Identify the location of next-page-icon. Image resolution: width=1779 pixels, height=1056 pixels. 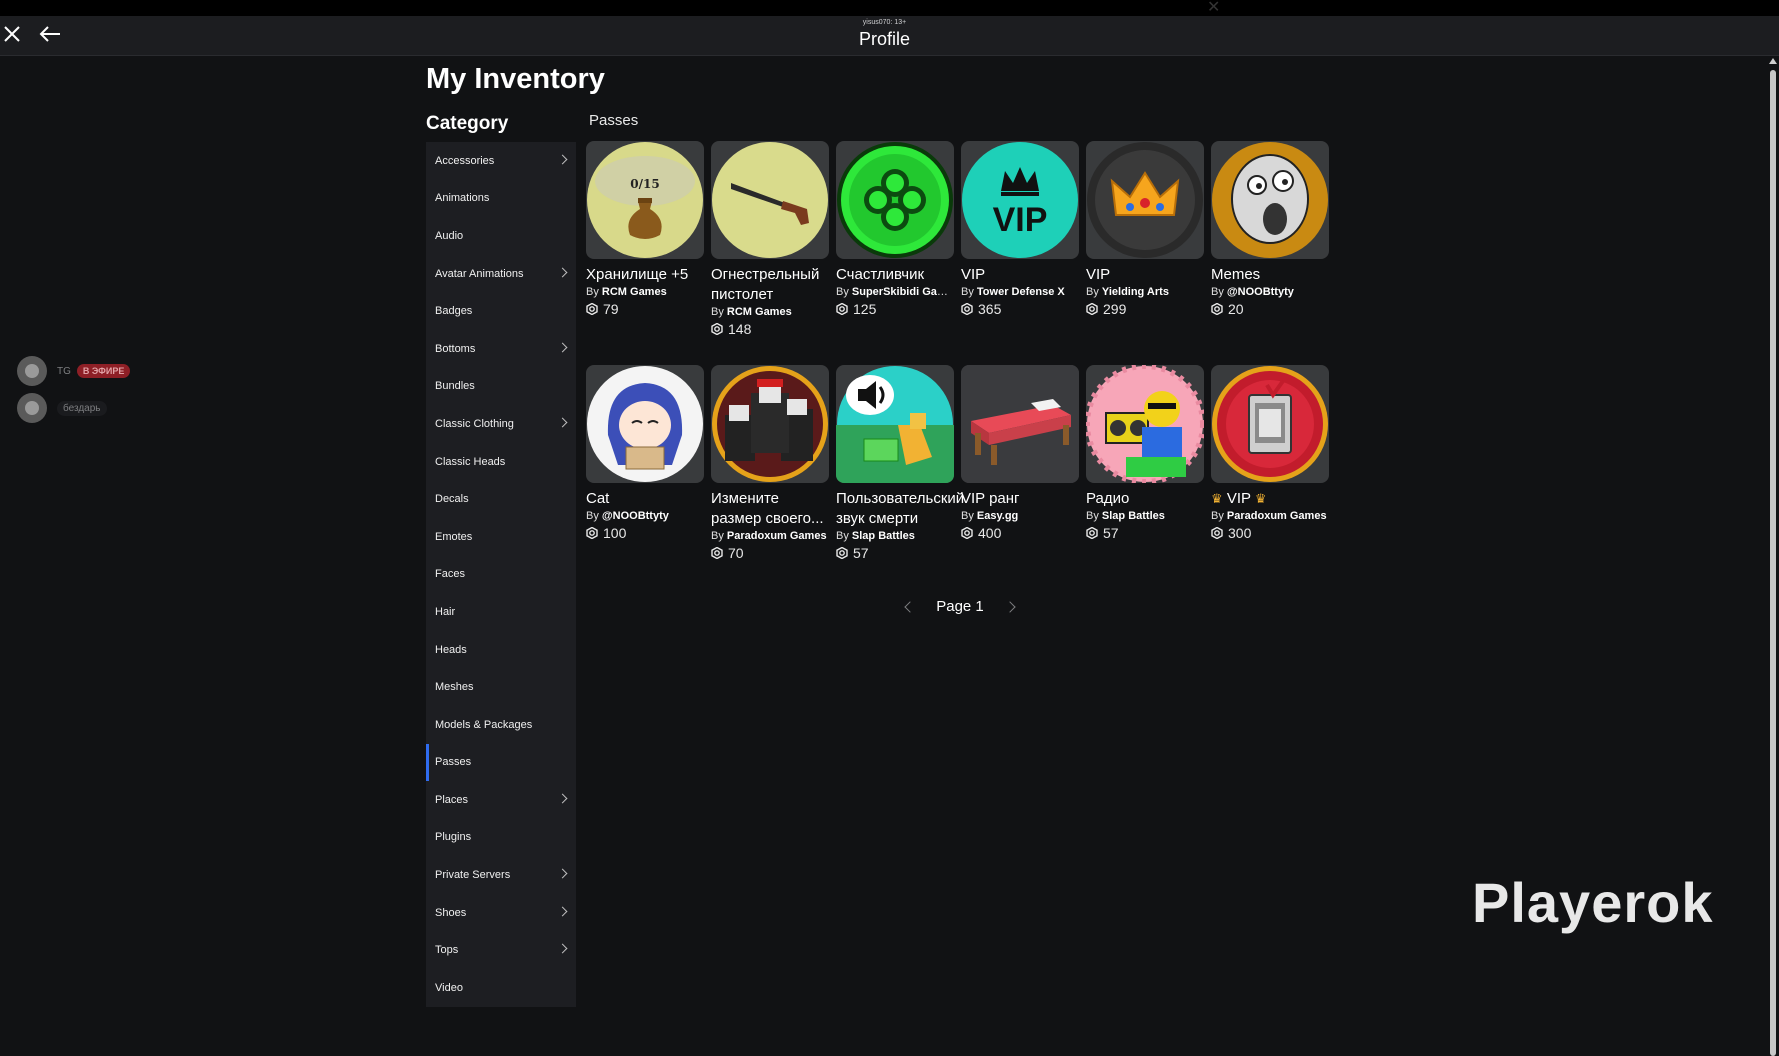
(1010, 606).